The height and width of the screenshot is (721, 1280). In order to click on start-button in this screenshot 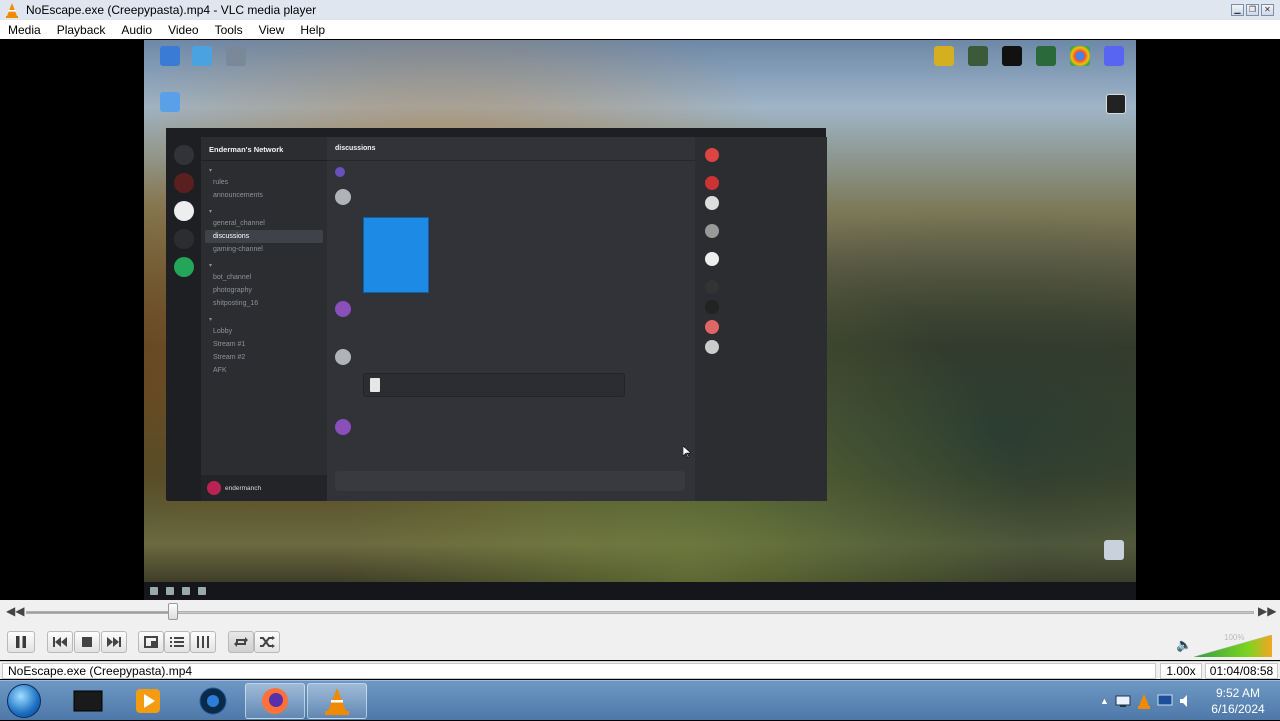, I will do `click(24, 701)`.